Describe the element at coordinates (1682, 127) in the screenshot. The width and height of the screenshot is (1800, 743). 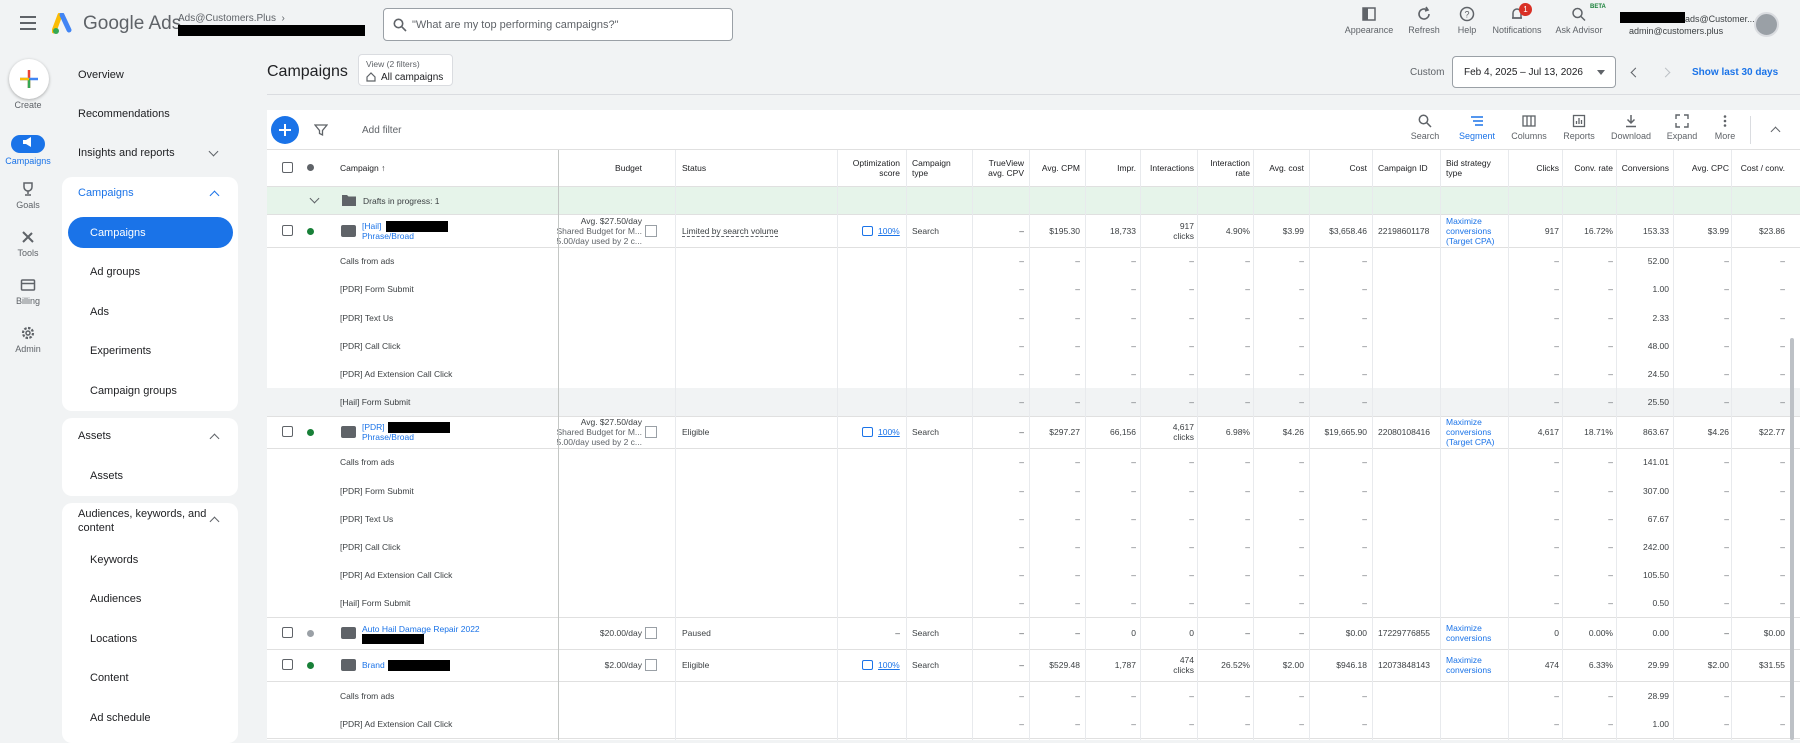
I see `toolbar-expand-button: Expand` at that location.